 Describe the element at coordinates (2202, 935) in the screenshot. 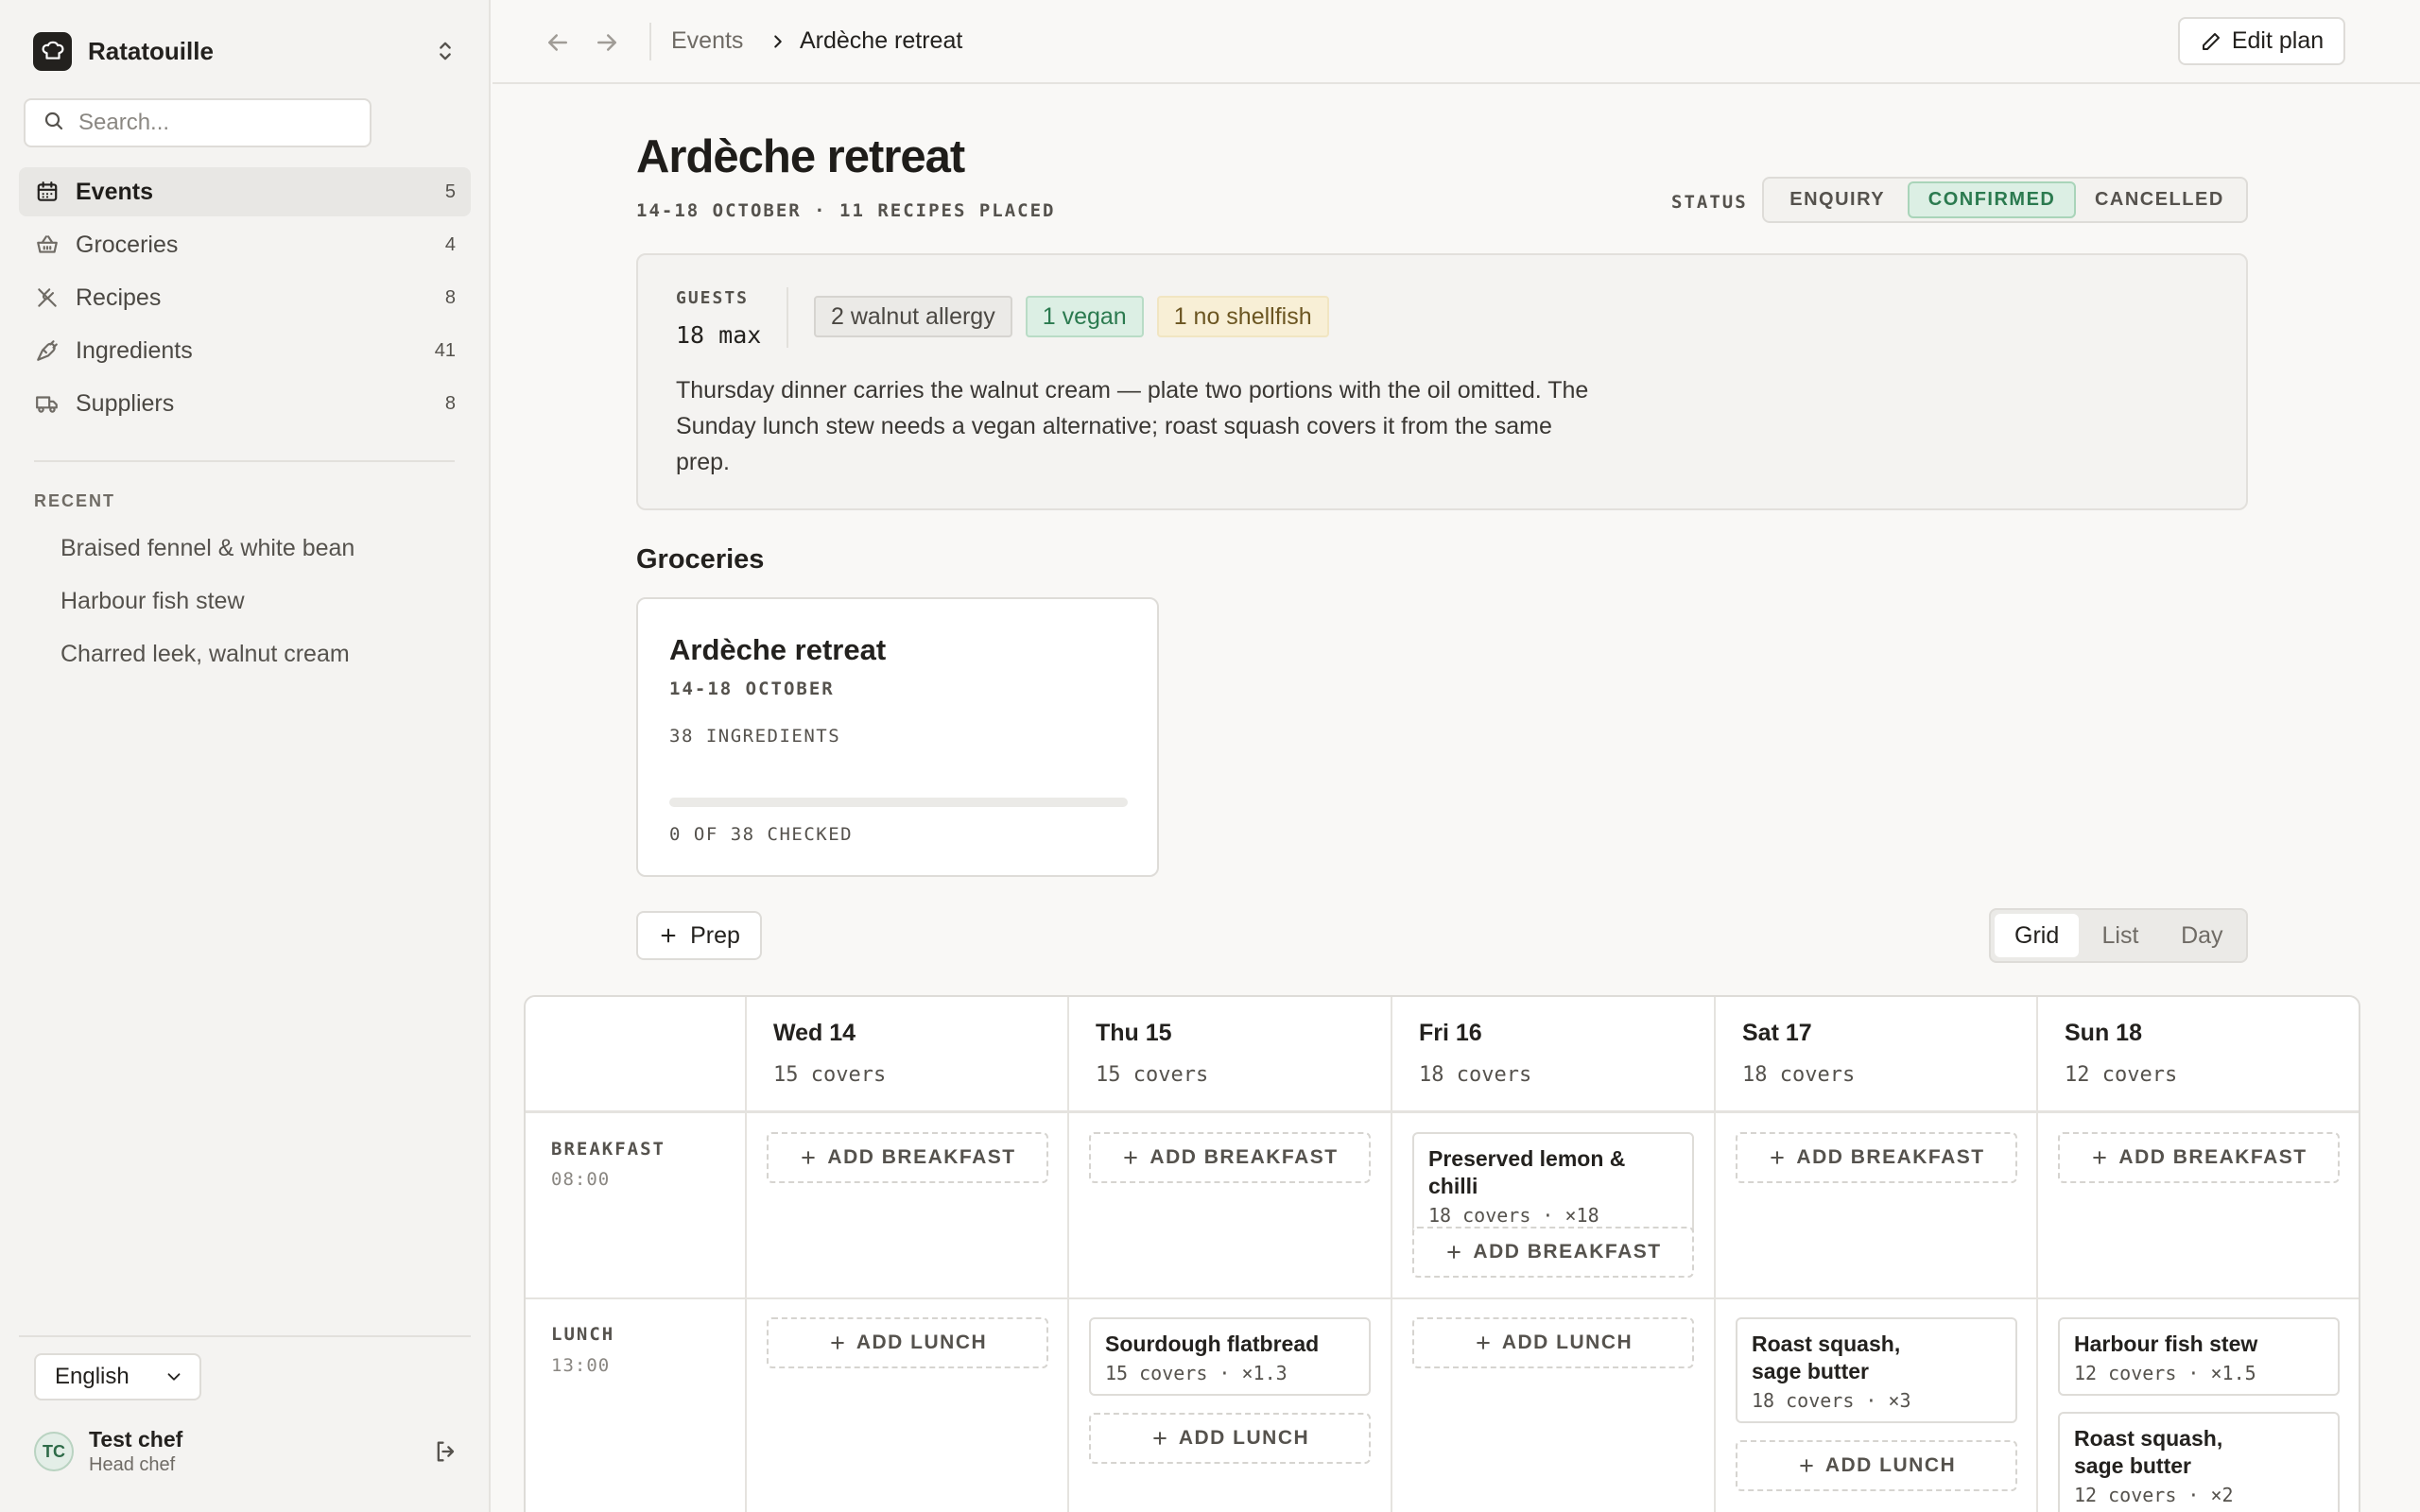

I see `view-day: Day` at that location.